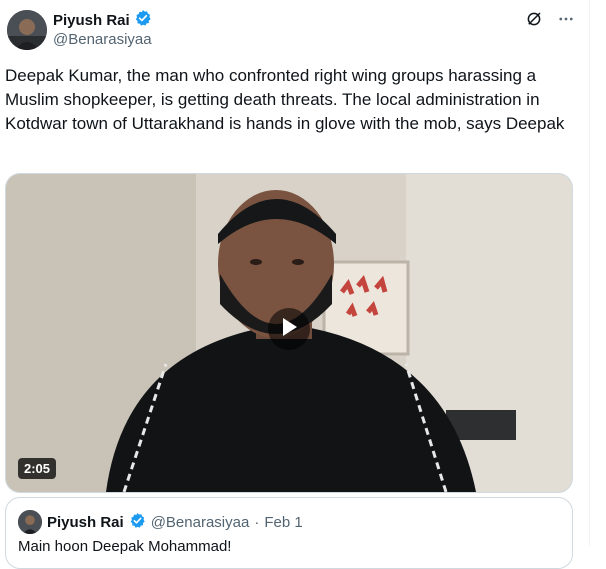 This screenshot has height=569, width=606. Describe the element at coordinates (534, 19) in the screenshot. I see `grok-slash-icon` at that location.